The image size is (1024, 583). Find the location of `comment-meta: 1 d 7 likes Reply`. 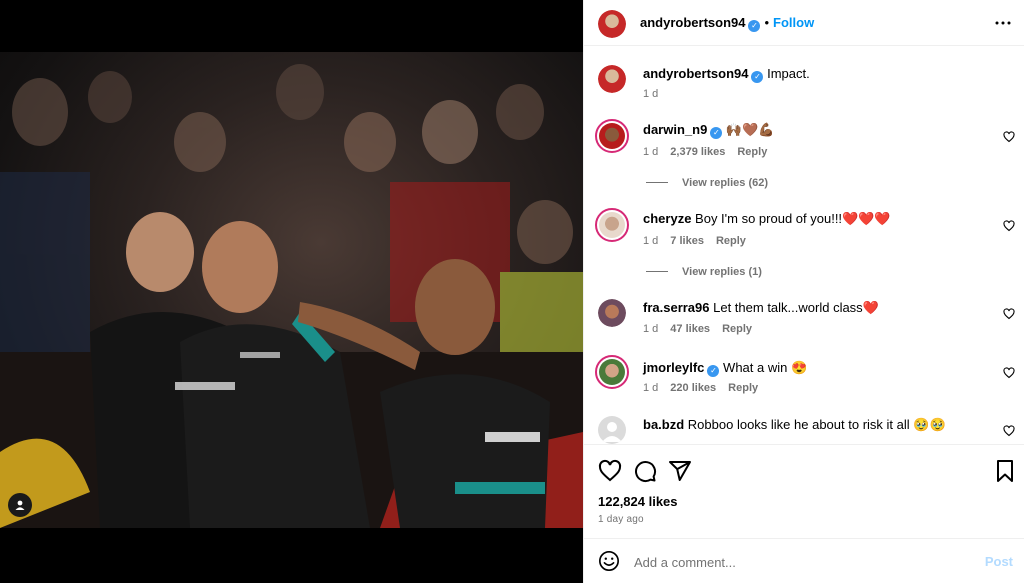

comment-meta: 1 d 7 likes Reply is located at coordinates (700, 241).